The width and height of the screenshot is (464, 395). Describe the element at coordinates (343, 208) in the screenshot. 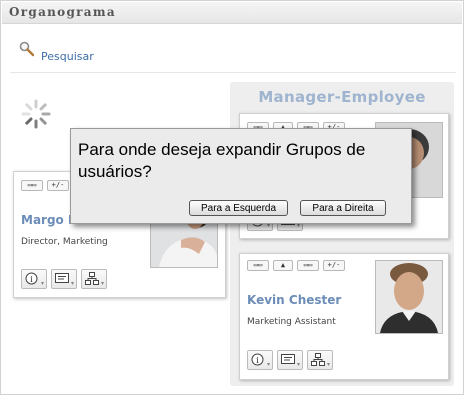

I see `expand-right-button: Para a Direita` at that location.